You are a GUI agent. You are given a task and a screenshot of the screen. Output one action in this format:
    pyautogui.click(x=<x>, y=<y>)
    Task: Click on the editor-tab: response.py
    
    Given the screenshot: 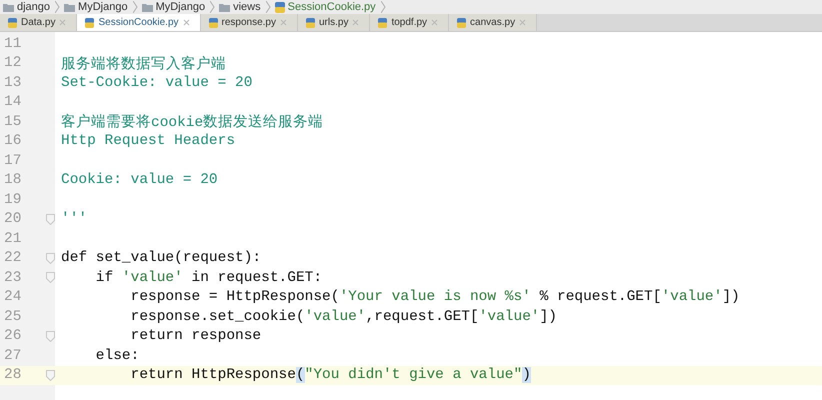 What is the action you would take?
    pyautogui.click(x=249, y=22)
    